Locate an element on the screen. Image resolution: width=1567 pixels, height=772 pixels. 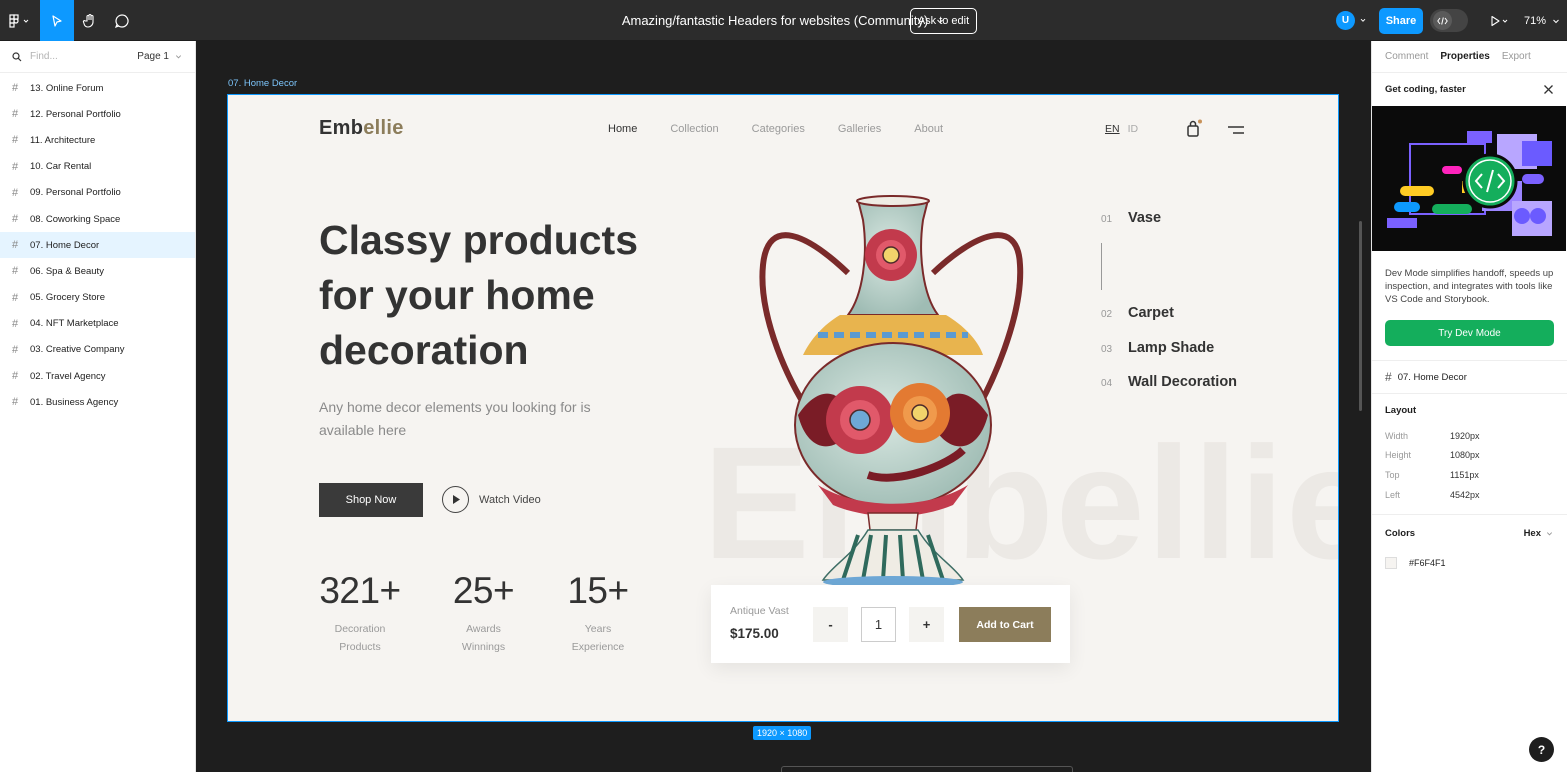
help-button: ? is located at coordinates (1541, 749).